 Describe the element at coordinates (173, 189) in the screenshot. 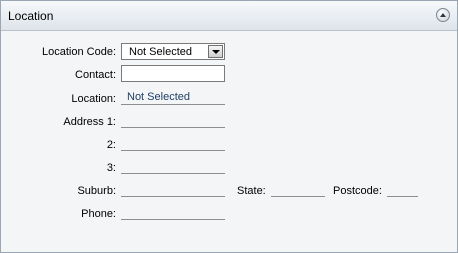

I see `suburb-field` at that location.